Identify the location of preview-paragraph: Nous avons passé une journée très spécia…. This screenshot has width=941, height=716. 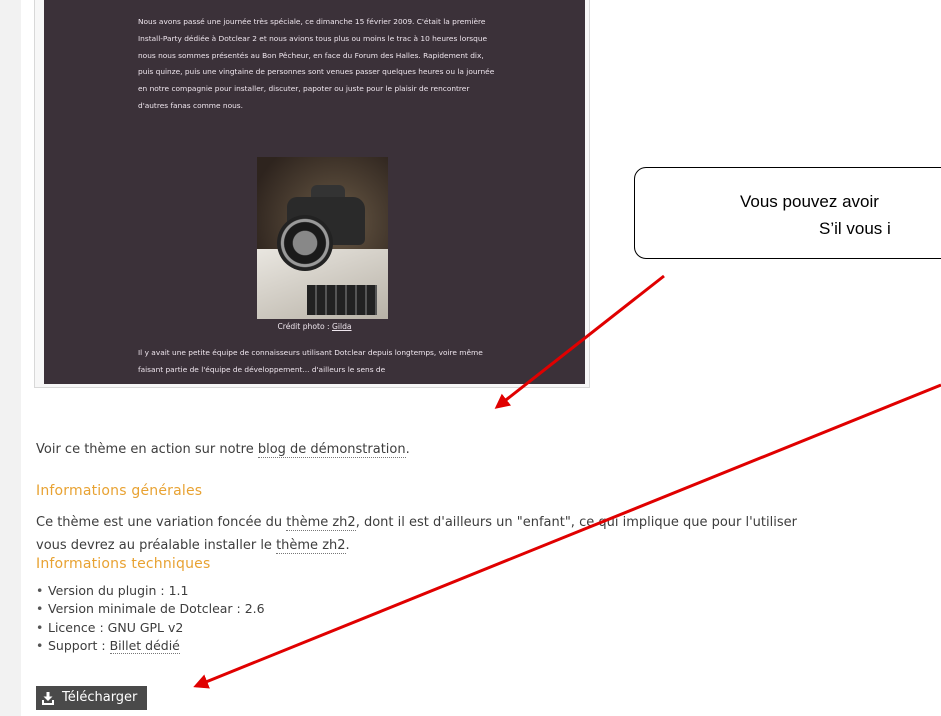
(316, 63).